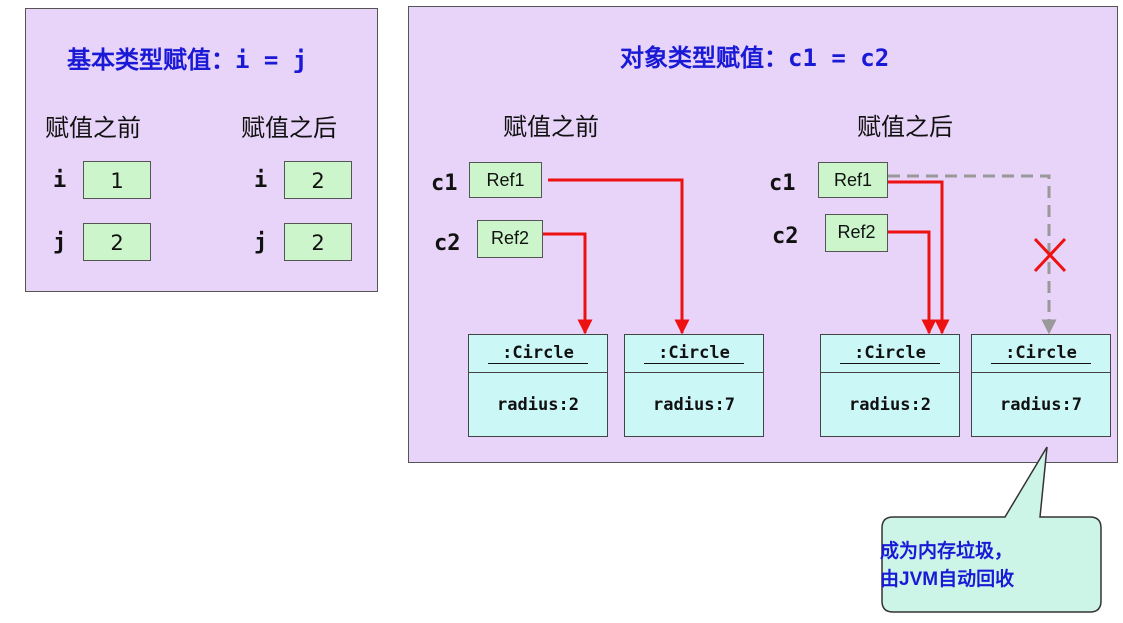 This screenshot has width=1123, height=623. What do you see at coordinates (987, 565) in the screenshot?
I see `garbage-collection-callout: 成为内存垃圾， 由JVM自动回收` at bounding box center [987, 565].